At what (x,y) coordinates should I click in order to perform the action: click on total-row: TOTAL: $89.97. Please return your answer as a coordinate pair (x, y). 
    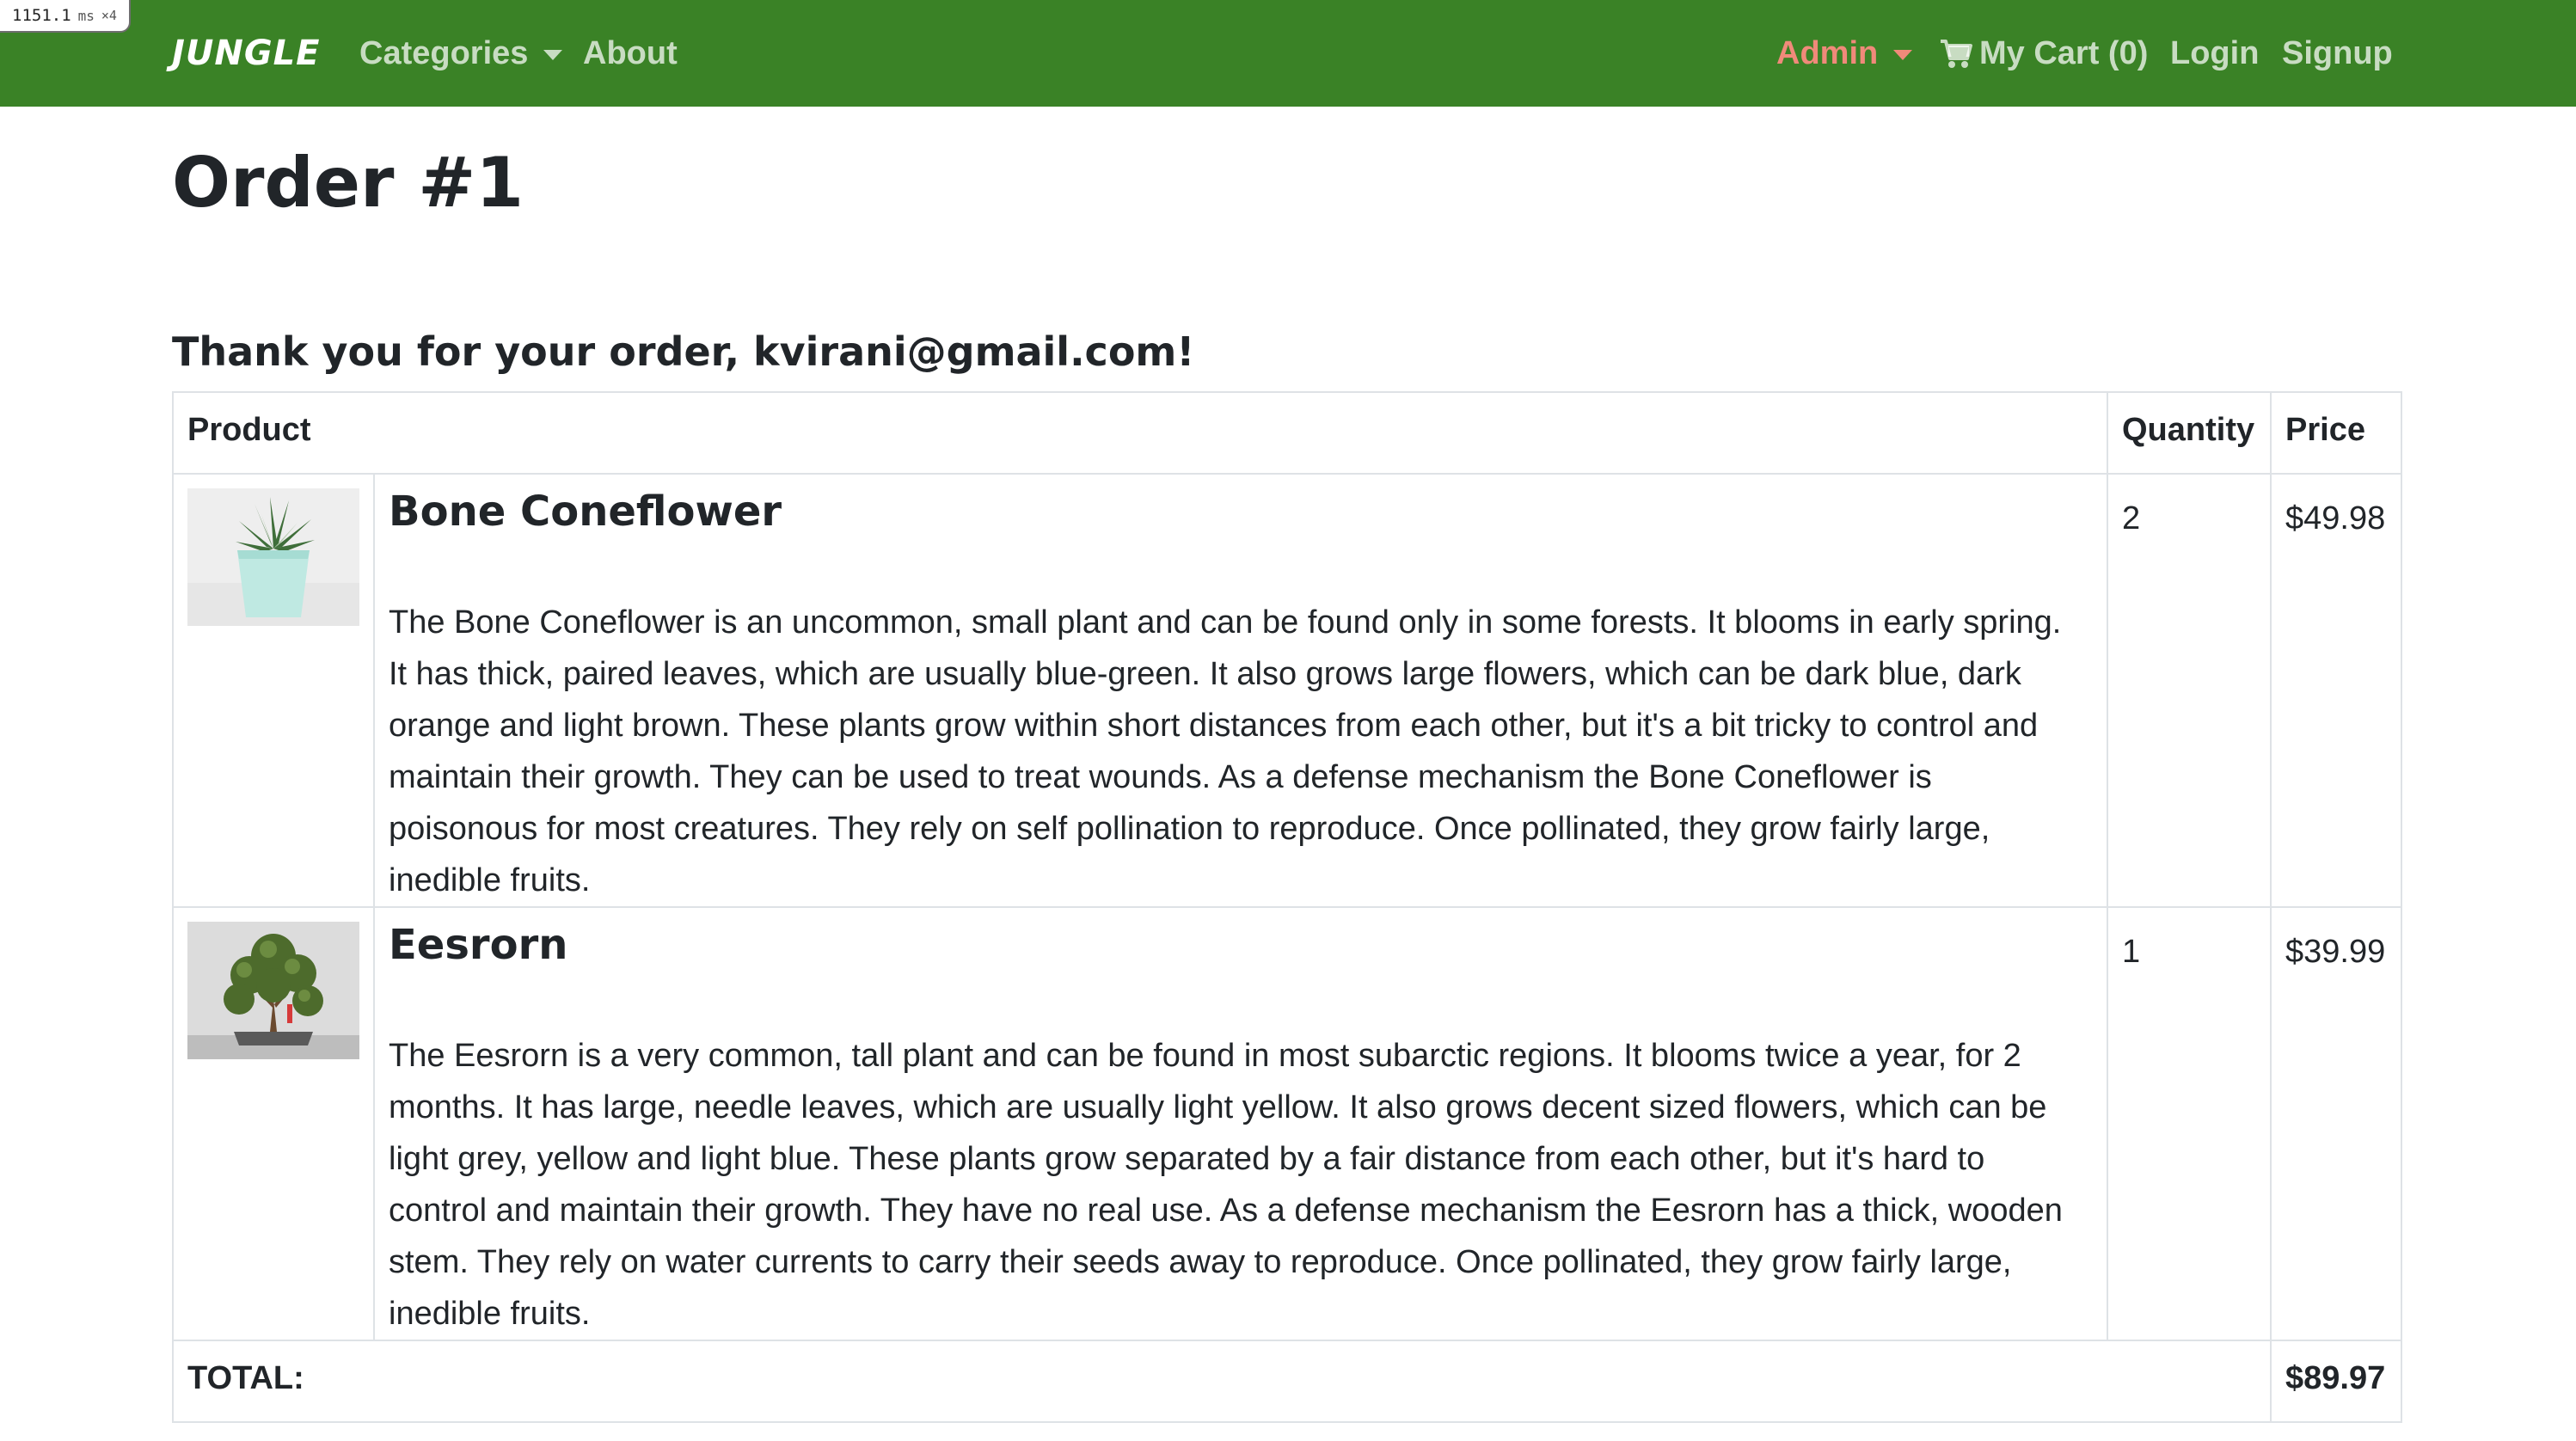
    Looking at the image, I should click on (1287, 1381).